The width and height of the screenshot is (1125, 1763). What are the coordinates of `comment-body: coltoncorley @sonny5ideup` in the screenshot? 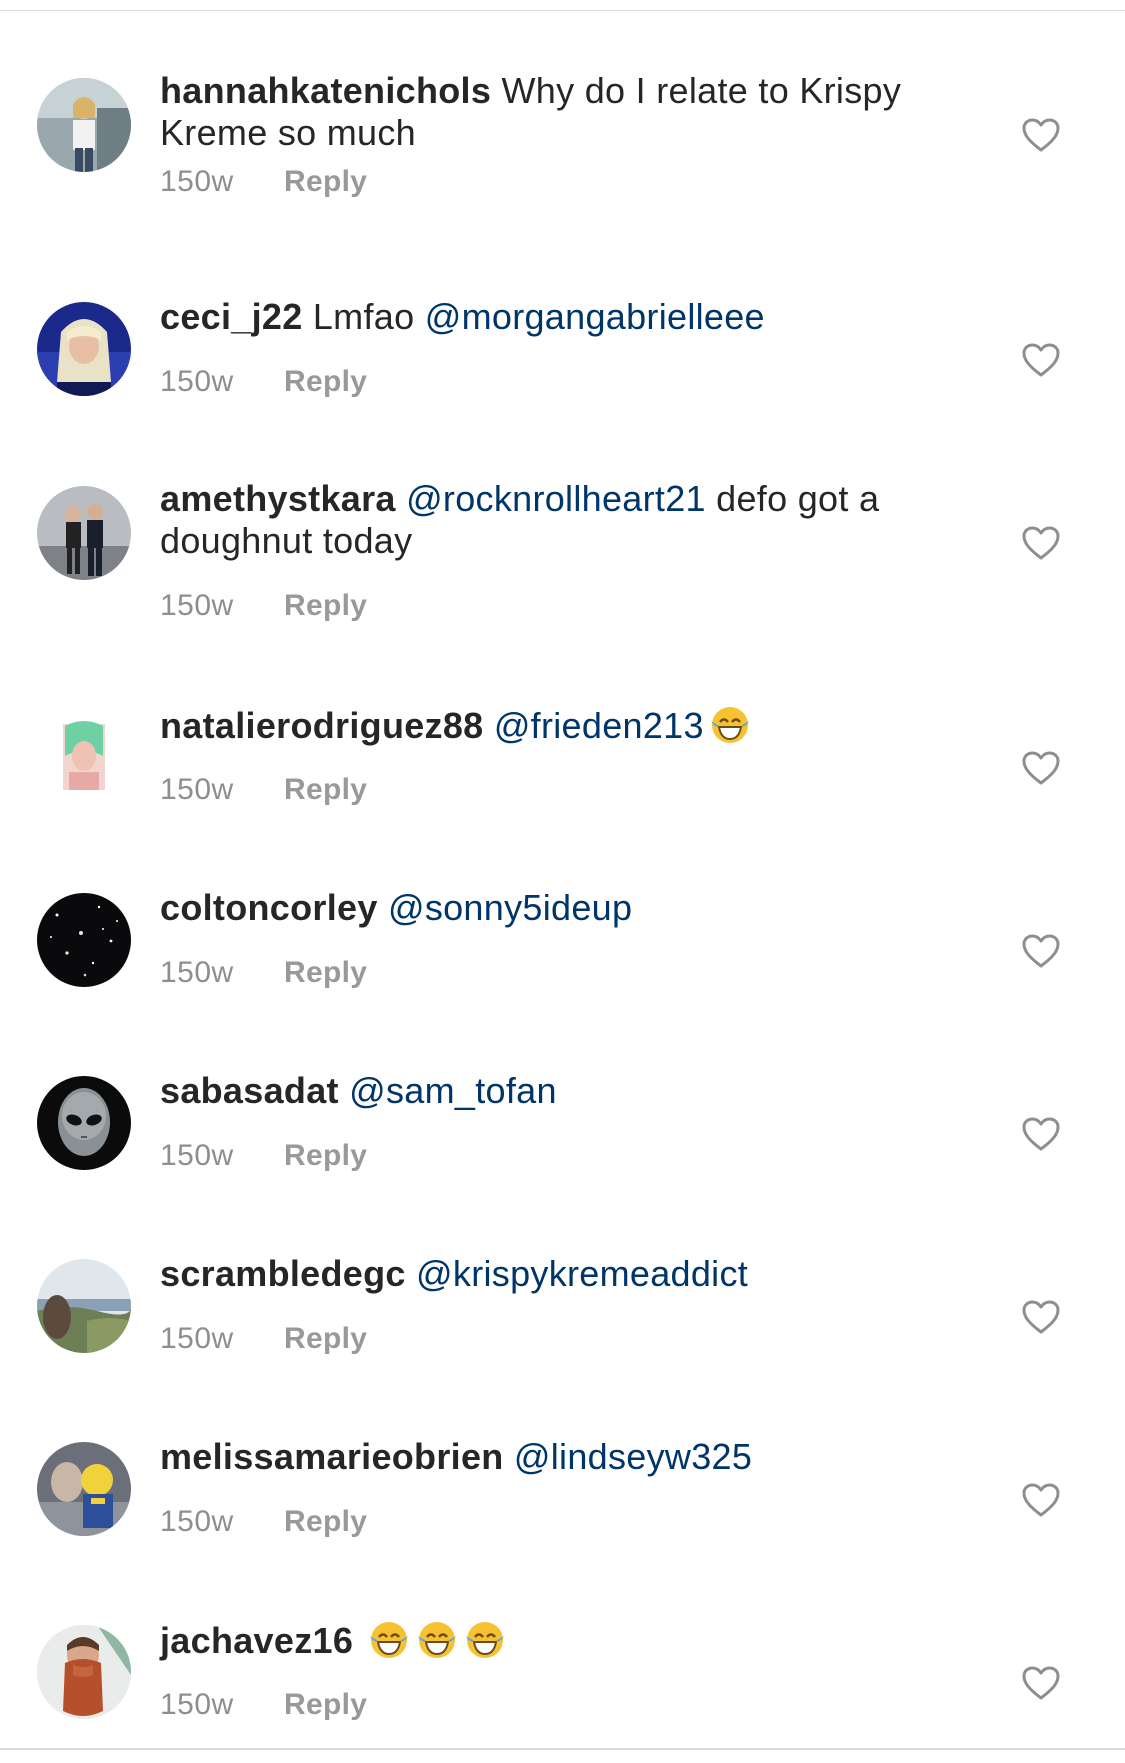 It's located at (550, 908).